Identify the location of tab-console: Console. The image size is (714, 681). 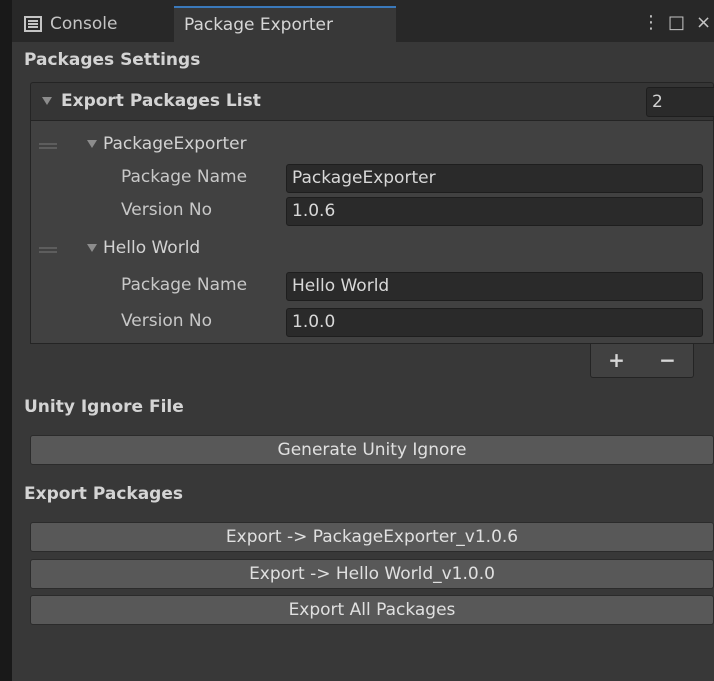
(99, 24).